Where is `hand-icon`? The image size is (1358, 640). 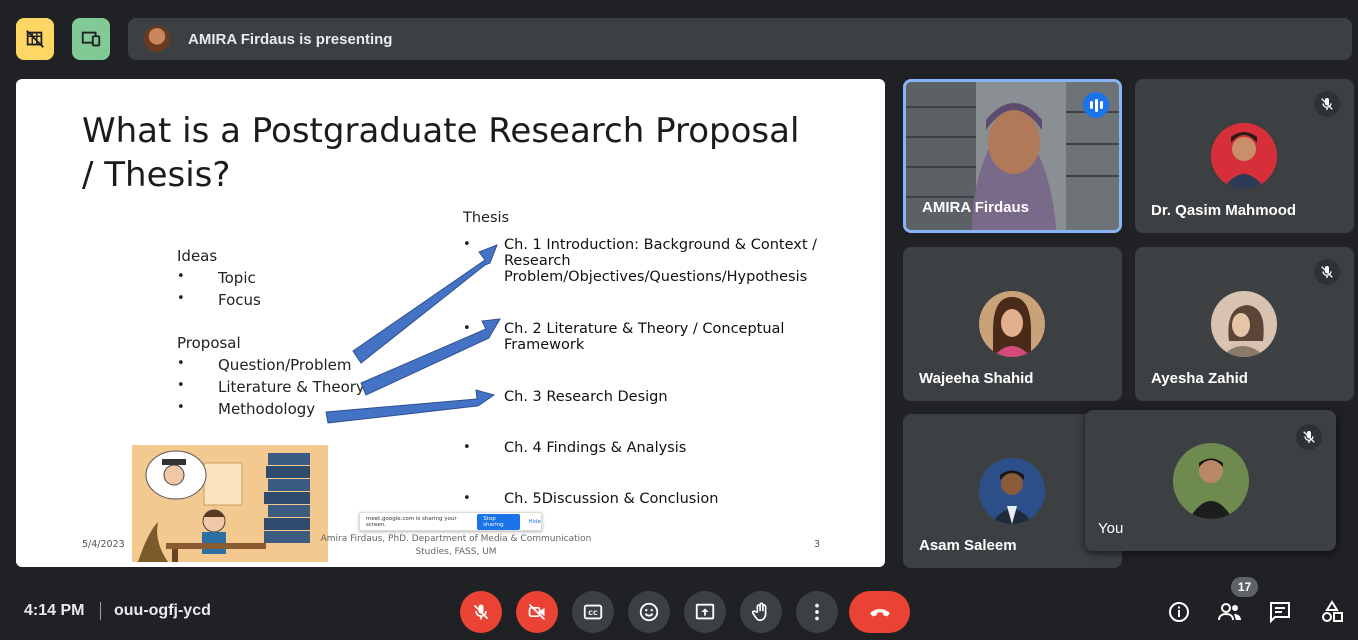
hand-icon is located at coordinates (759, 612).